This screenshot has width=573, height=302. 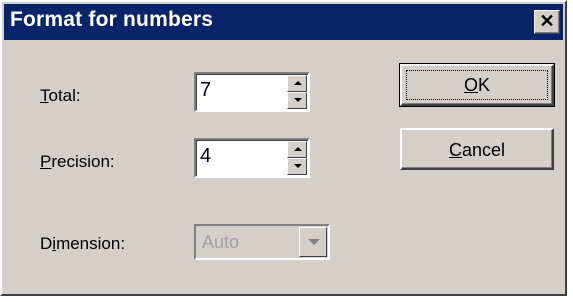 What do you see at coordinates (252, 158) in the screenshot?
I see `precision-field: 4` at bounding box center [252, 158].